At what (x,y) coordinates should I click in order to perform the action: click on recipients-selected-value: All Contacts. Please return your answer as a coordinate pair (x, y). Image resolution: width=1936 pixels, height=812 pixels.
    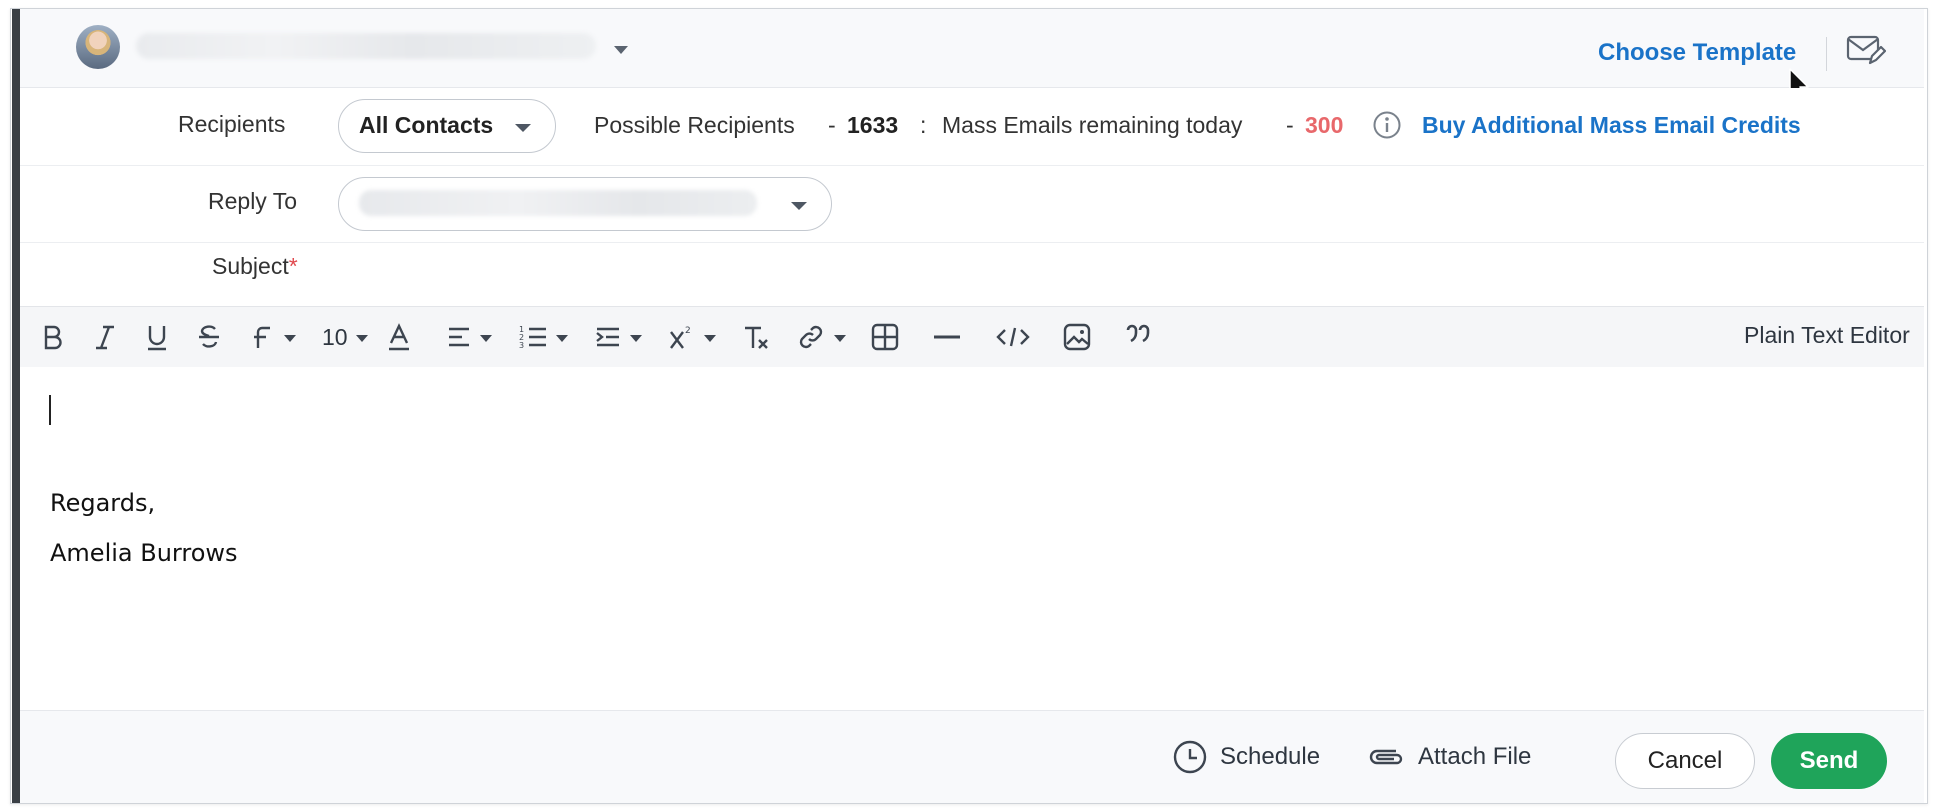
    Looking at the image, I should click on (426, 125).